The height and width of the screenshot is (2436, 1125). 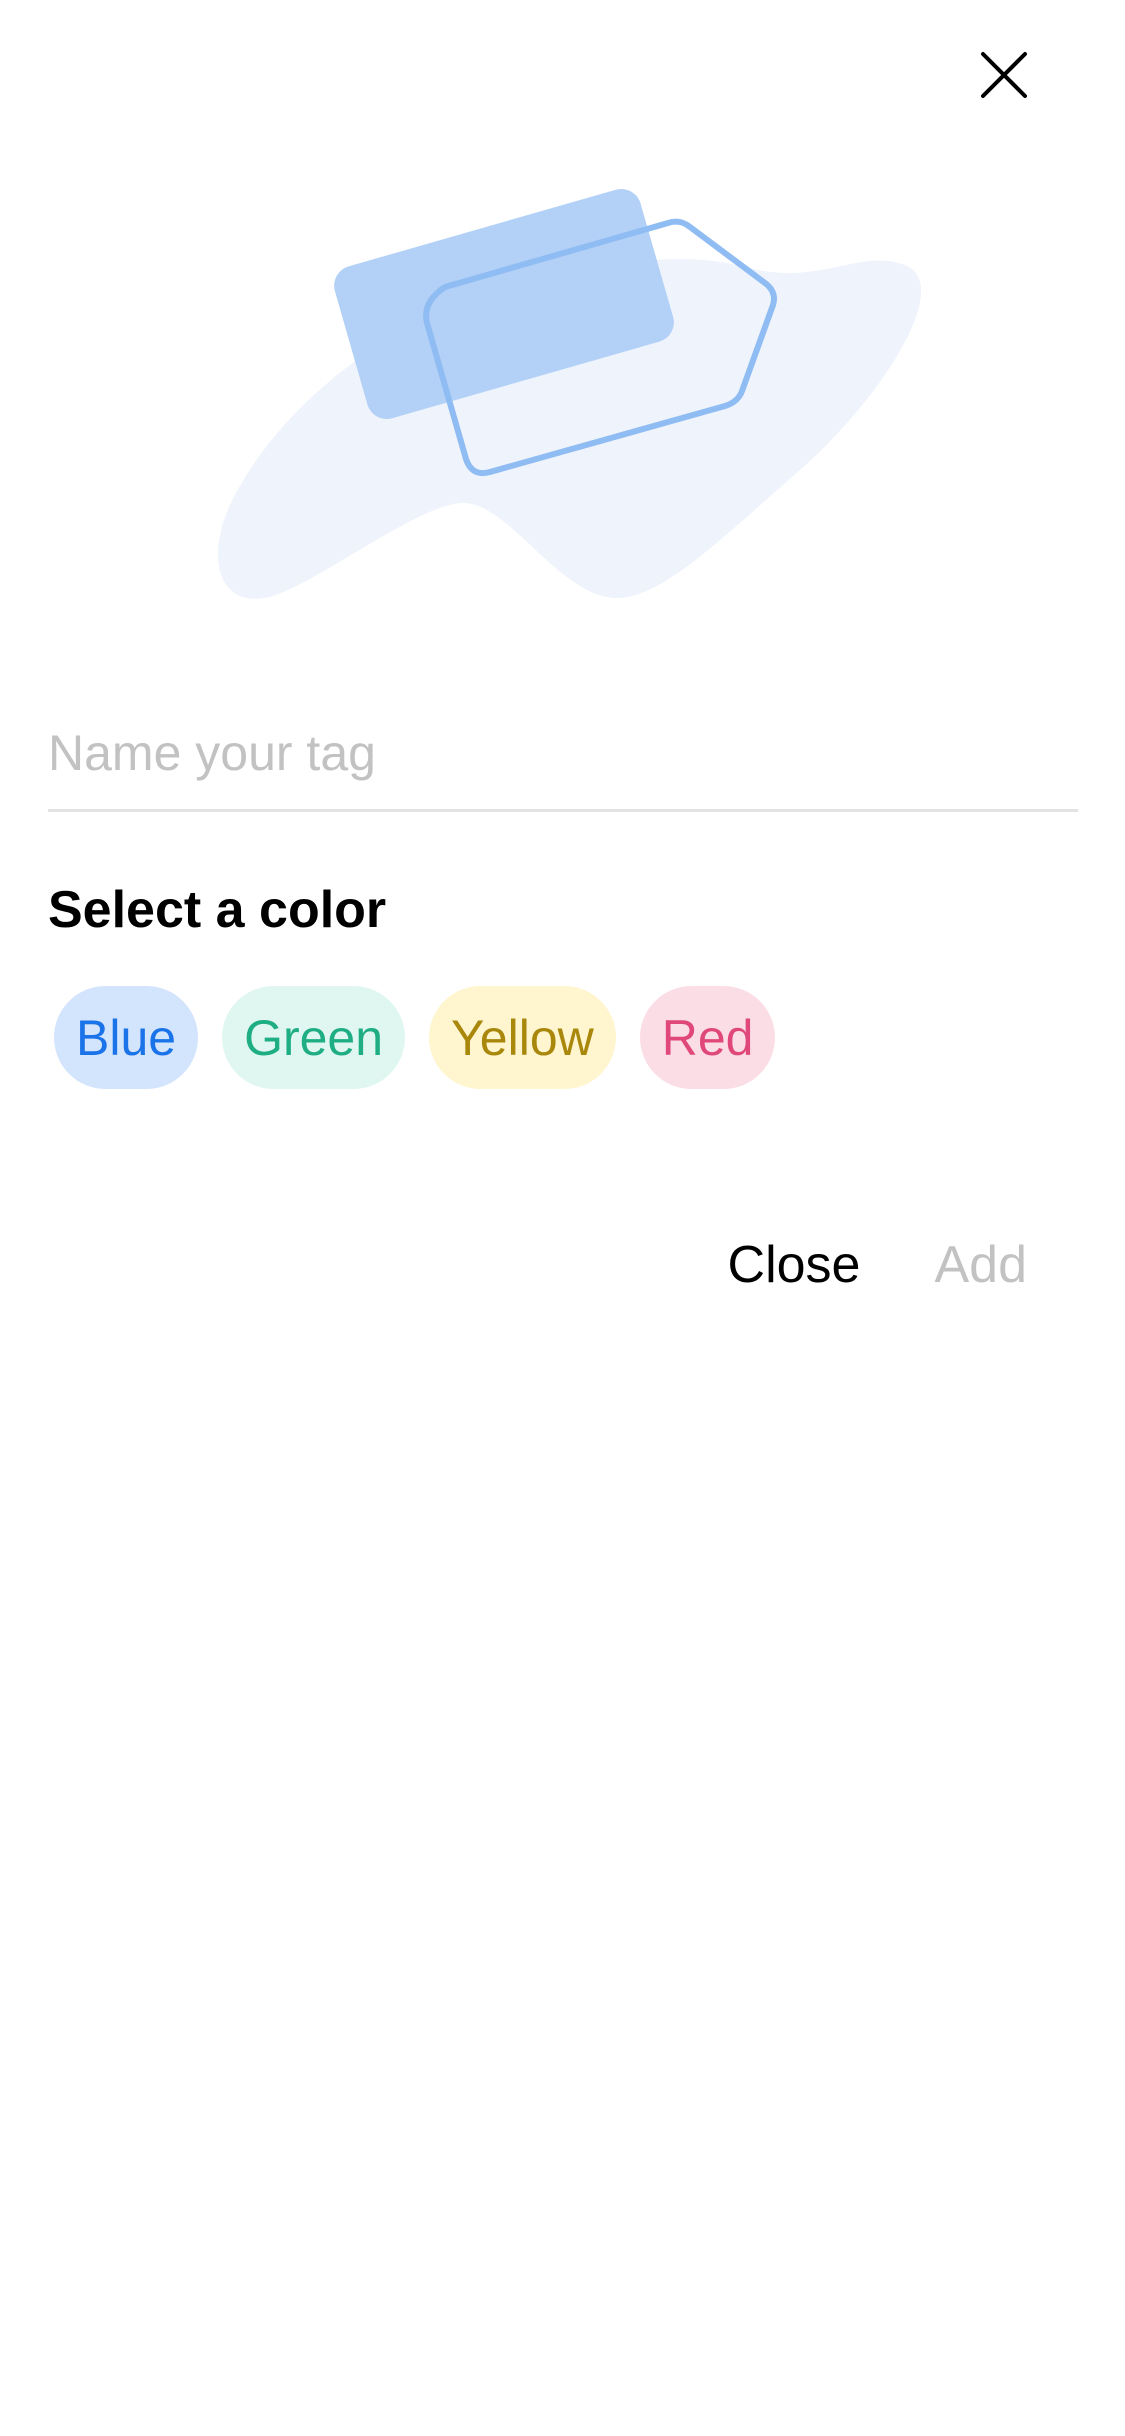 I want to click on color-chip-label: Red, so click(x=707, y=1037).